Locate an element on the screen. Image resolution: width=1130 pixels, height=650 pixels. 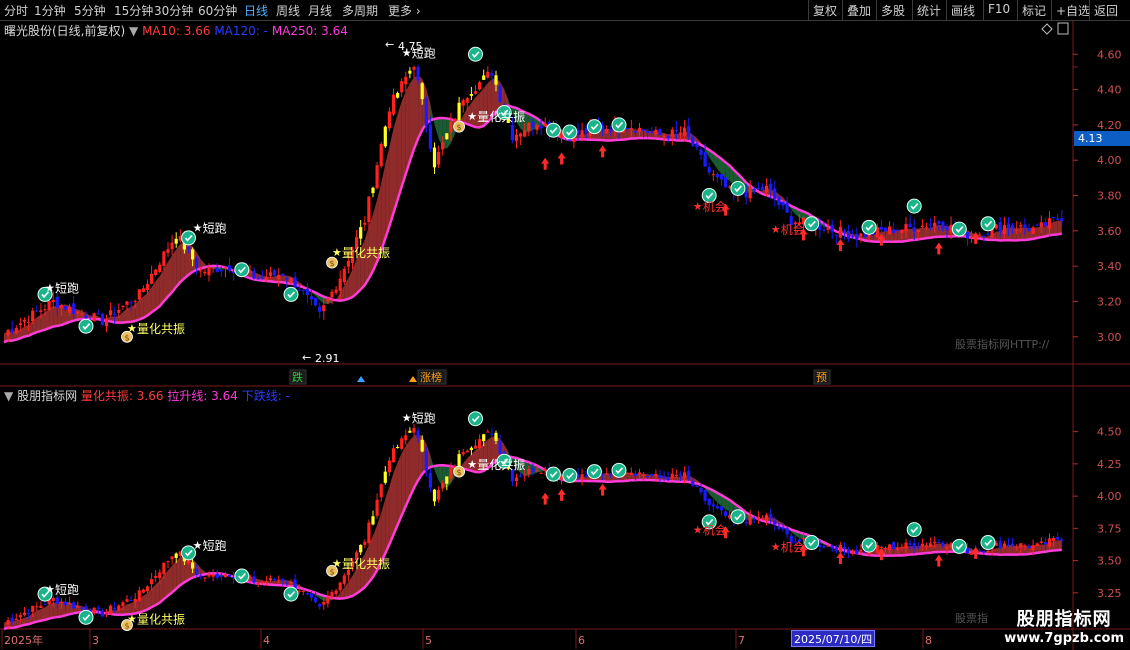
period-tab: 60分钟 is located at coordinates (217, 10).